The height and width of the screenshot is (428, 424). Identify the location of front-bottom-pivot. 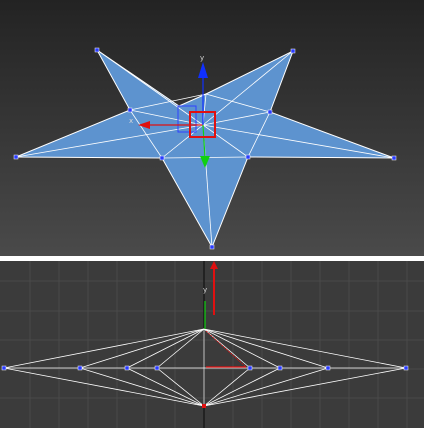
(204, 406).